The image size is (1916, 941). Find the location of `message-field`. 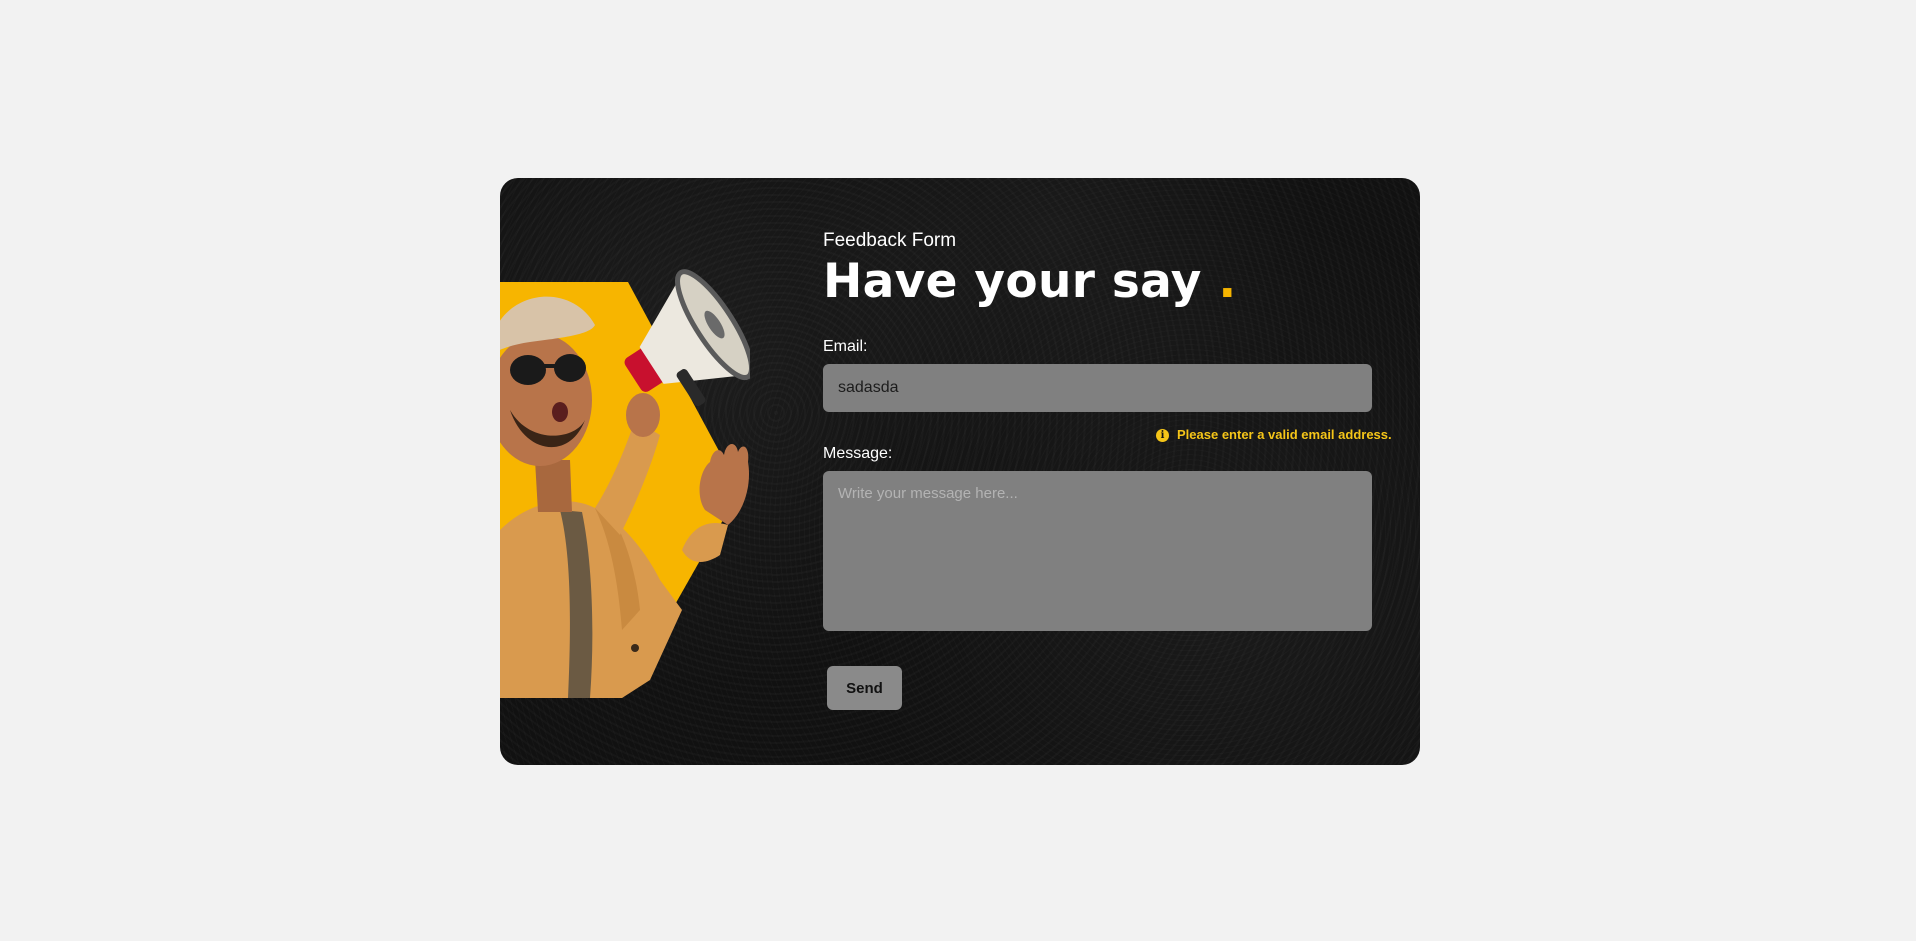

message-field is located at coordinates (1097, 551).